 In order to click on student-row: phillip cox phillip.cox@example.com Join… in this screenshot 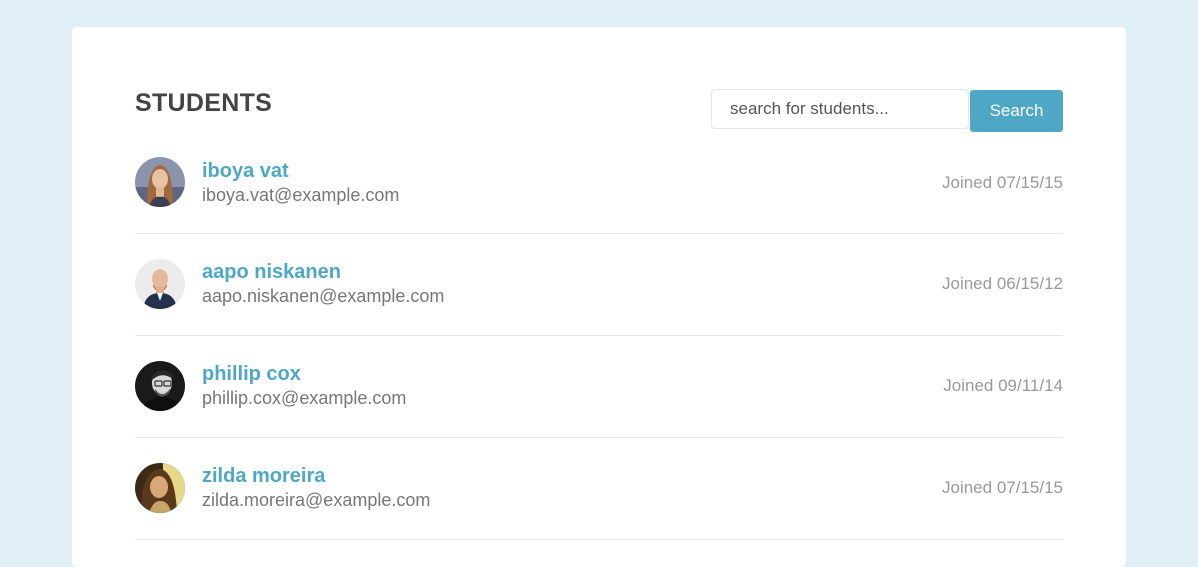, I will do `click(599, 387)`.